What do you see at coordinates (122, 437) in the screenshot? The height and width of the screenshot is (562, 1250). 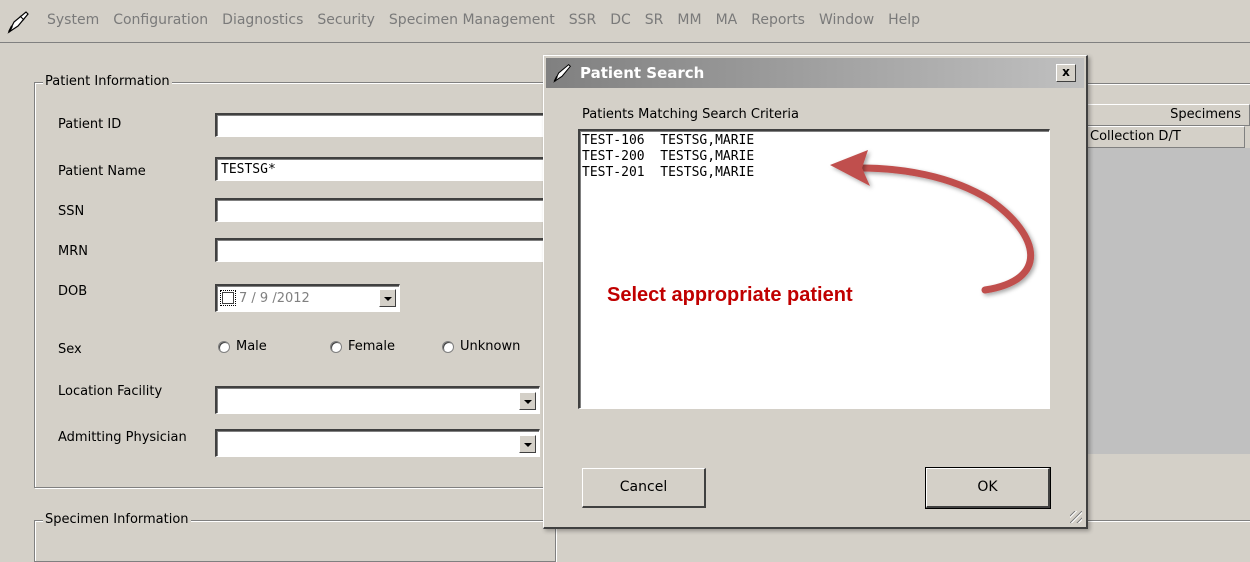 I see `admitting-physician-label: Admitting Physician` at bounding box center [122, 437].